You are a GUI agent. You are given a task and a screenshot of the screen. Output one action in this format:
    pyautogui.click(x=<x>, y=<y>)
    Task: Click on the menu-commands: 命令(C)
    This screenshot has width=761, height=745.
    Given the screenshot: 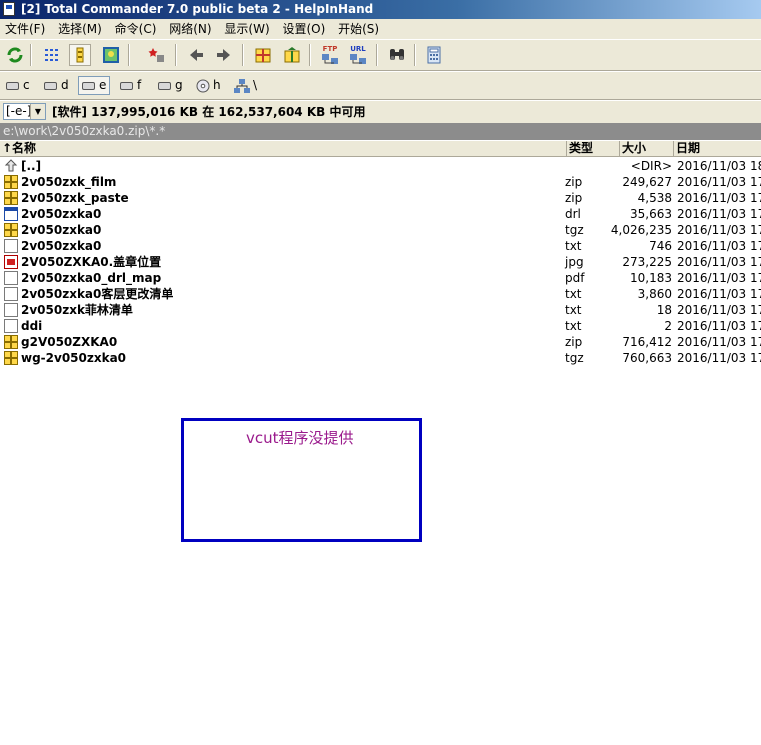 What is the action you would take?
    pyautogui.click(x=136, y=29)
    